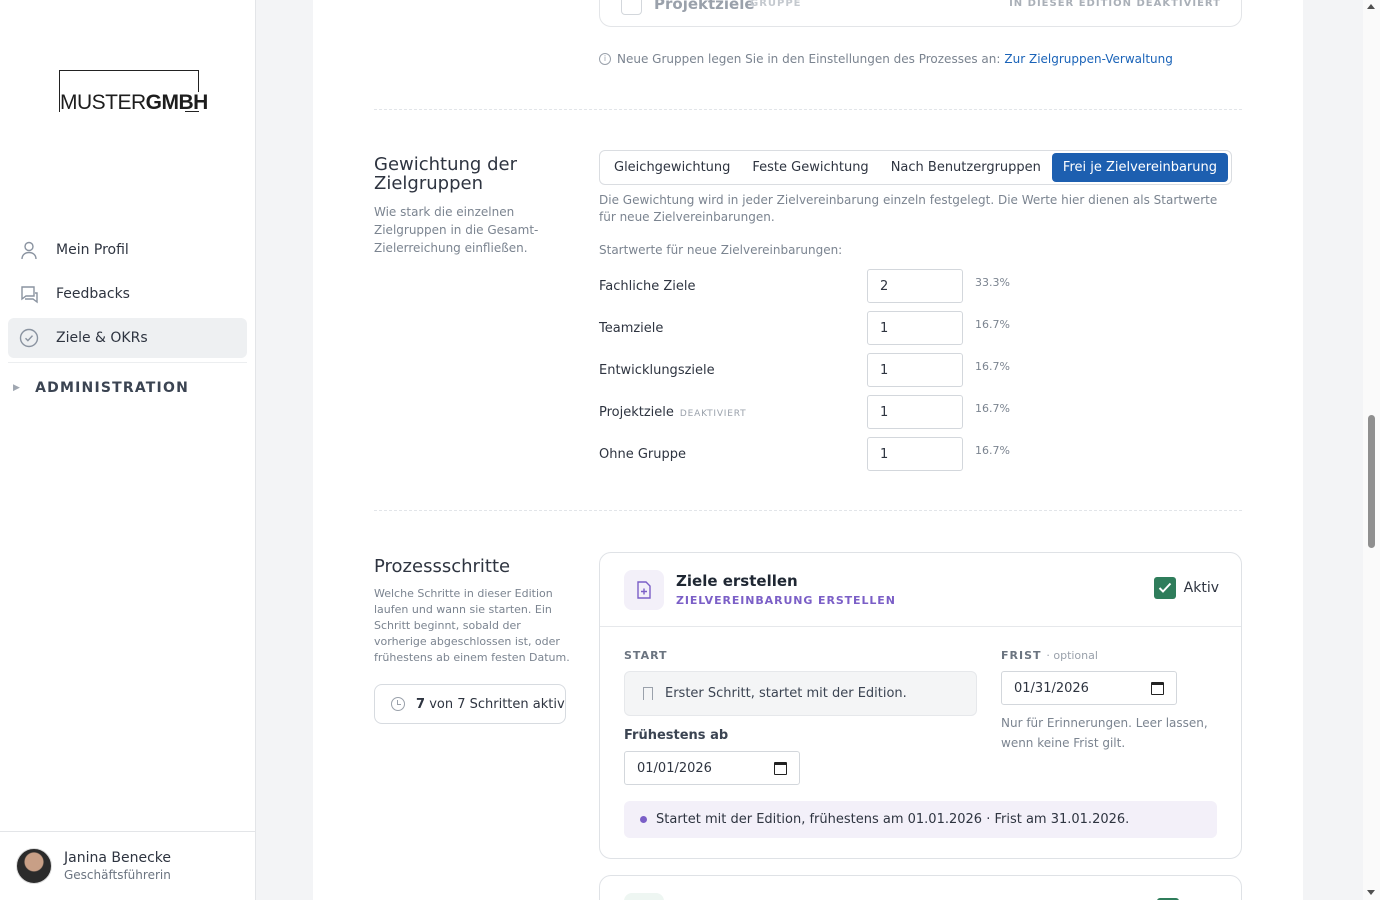  I want to click on check-circle-icon, so click(29, 338).